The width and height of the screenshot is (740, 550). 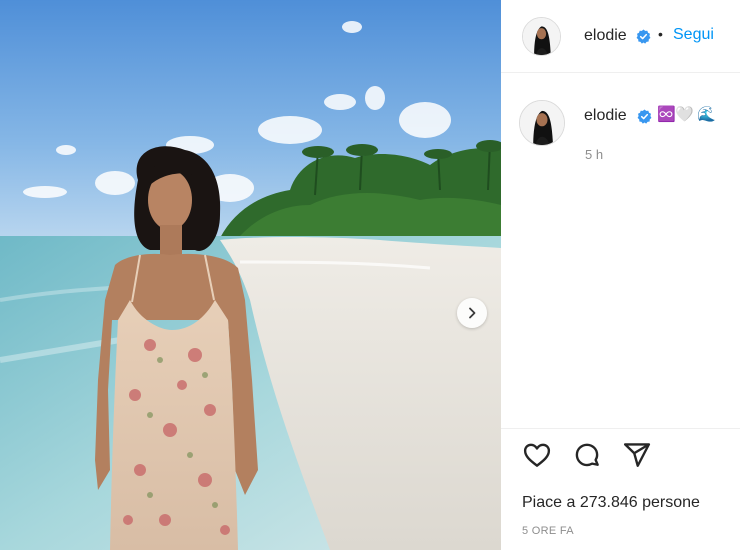 I want to click on caption-emoji-wave: 🌊, so click(x=706, y=114).